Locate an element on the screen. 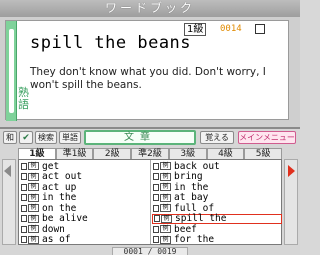  list-item-label: beef is located at coordinates (185, 229).